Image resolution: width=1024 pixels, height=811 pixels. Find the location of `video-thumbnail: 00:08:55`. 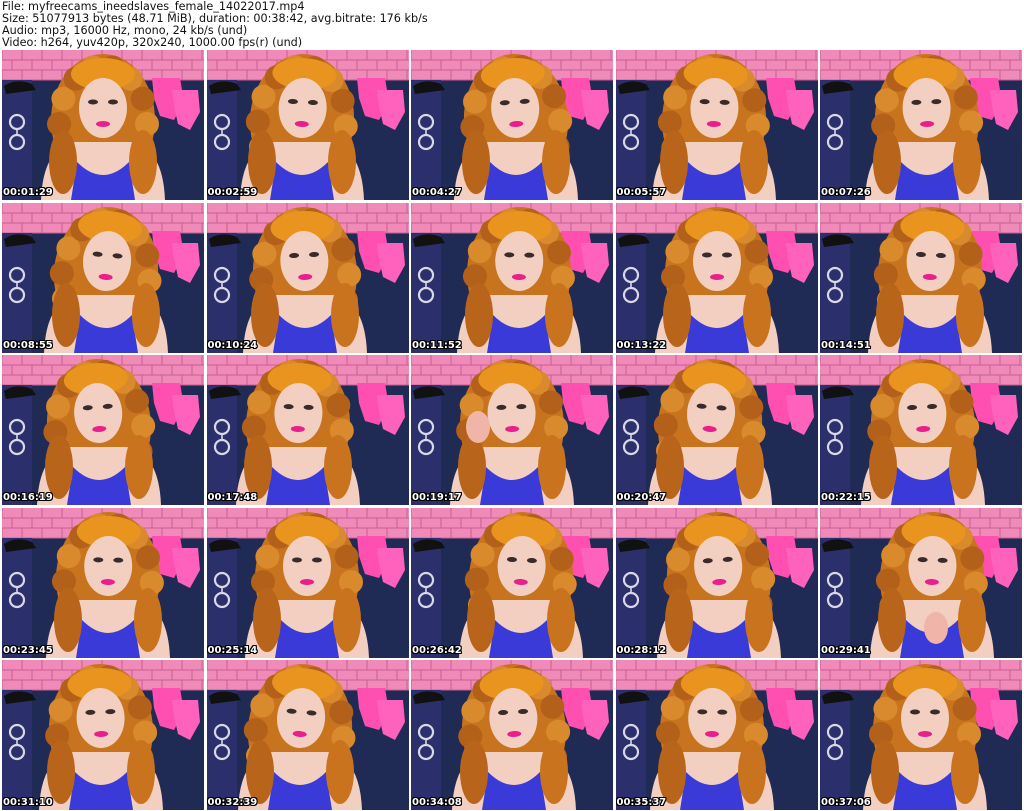

video-thumbnail: 00:08:55 is located at coordinates (103, 277).